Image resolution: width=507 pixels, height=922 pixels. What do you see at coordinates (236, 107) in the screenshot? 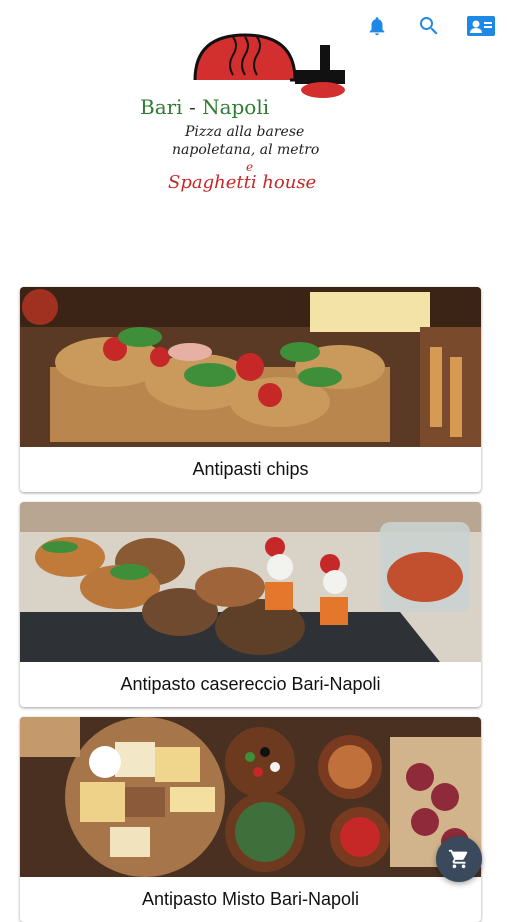
I see `logo-title-napoli: Napoli` at bounding box center [236, 107].